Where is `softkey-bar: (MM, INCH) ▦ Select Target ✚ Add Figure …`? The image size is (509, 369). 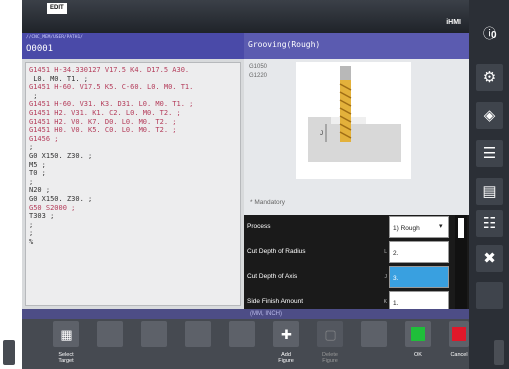
softkey-bar: (MM, INCH) ▦ Select Target ✚ Add Figure … is located at coordinates (245, 339).